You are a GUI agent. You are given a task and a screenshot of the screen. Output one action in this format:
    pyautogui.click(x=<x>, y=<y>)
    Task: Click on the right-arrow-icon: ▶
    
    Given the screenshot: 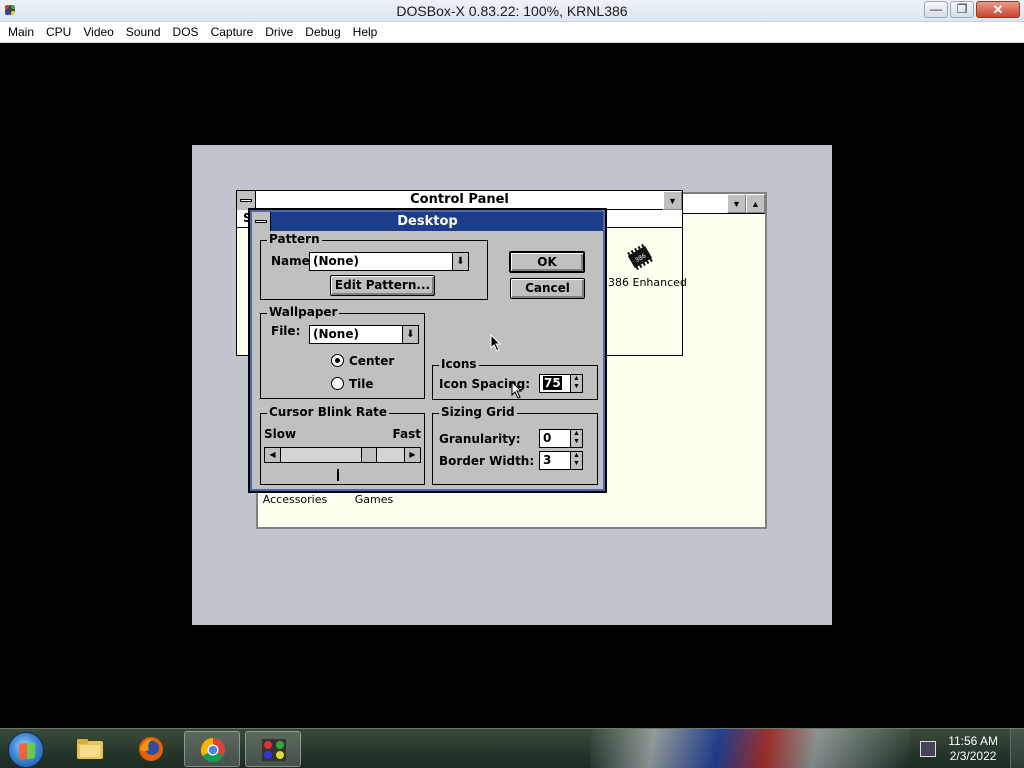 What is the action you would take?
    pyautogui.click(x=412, y=454)
    